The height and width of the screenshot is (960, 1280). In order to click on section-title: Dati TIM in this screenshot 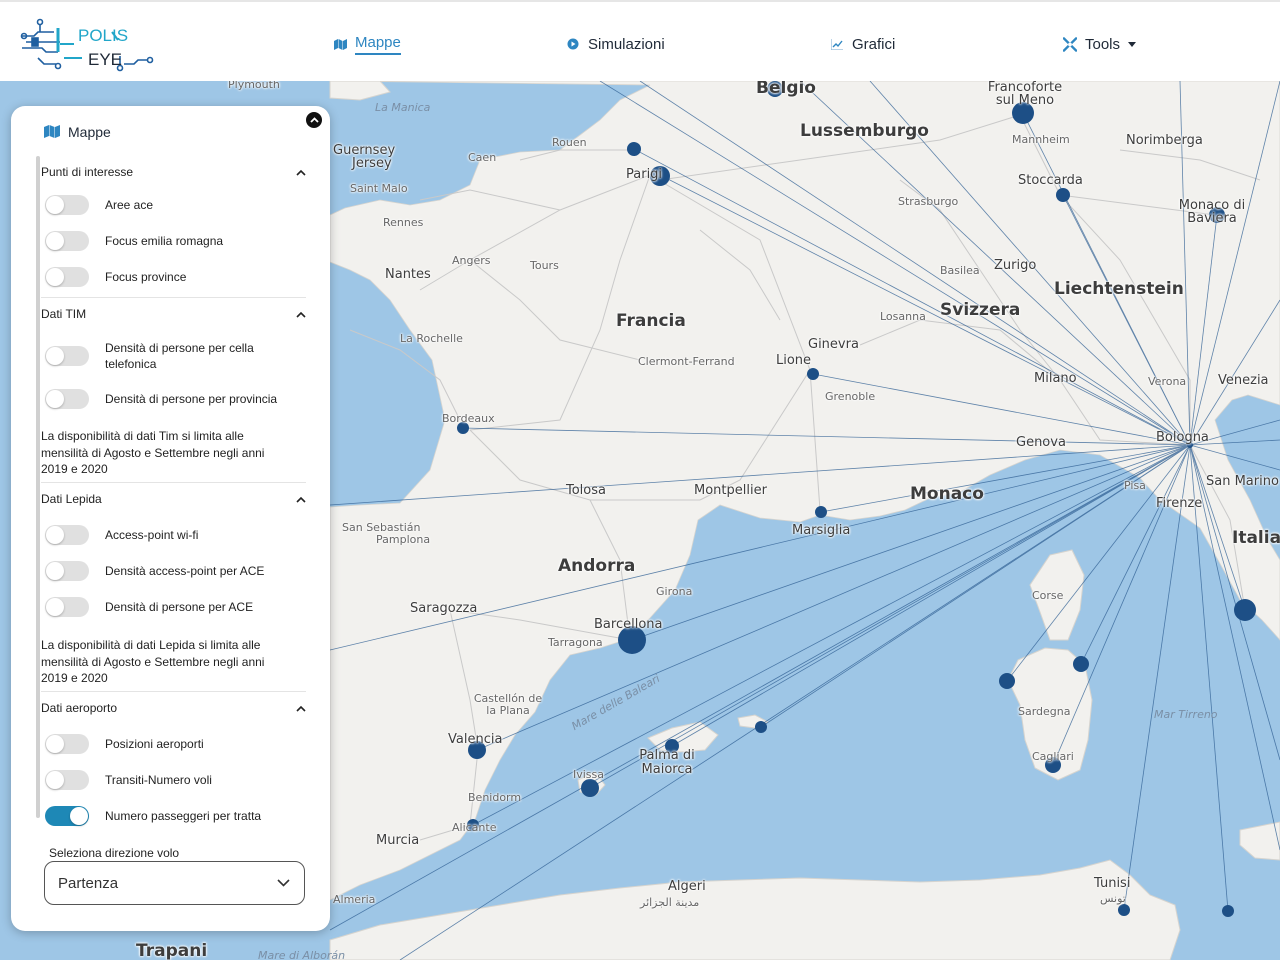, I will do `click(64, 314)`.